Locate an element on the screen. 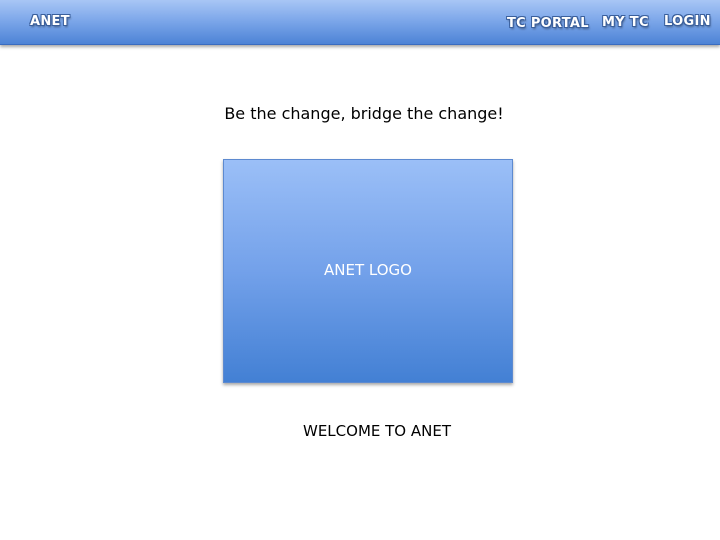  top-navigation-bar: ANET TC PORTAL MY TC LOGIN is located at coordinates (360, 22).